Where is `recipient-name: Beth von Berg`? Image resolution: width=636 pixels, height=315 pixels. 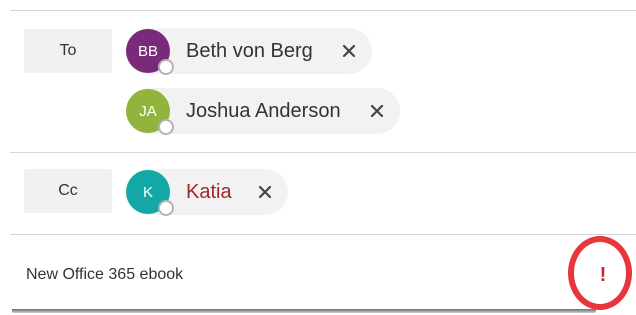 recipient-name: Beth von Berg is located at coordinates (249, 50).